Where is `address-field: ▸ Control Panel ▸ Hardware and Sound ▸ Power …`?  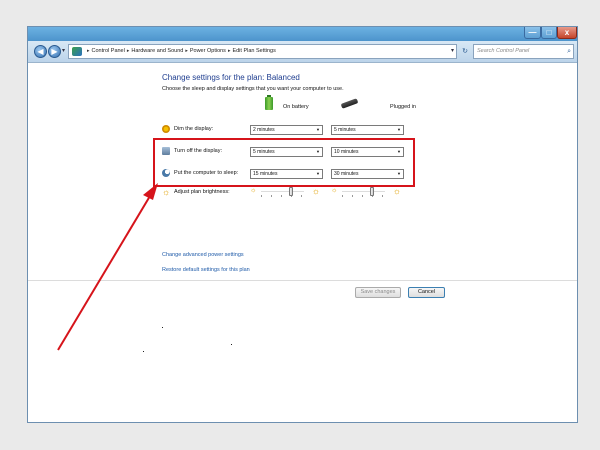 address-field: ▸ Control Panel ▸ Hardware and Sound ▸ Power … is located at coordinates (262, 51).